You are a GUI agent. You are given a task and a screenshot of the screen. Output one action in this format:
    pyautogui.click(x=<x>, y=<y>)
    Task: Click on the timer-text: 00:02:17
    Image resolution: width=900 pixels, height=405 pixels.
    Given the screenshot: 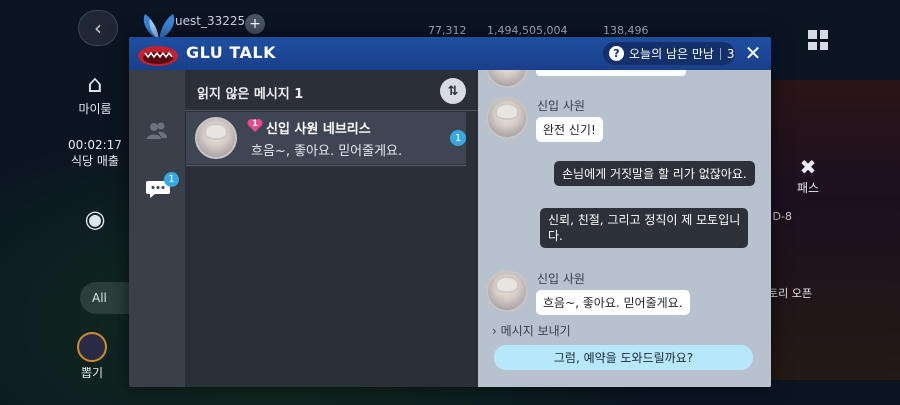 What is the action you would take?
    pyautogui.click(x=95, y=145)
    